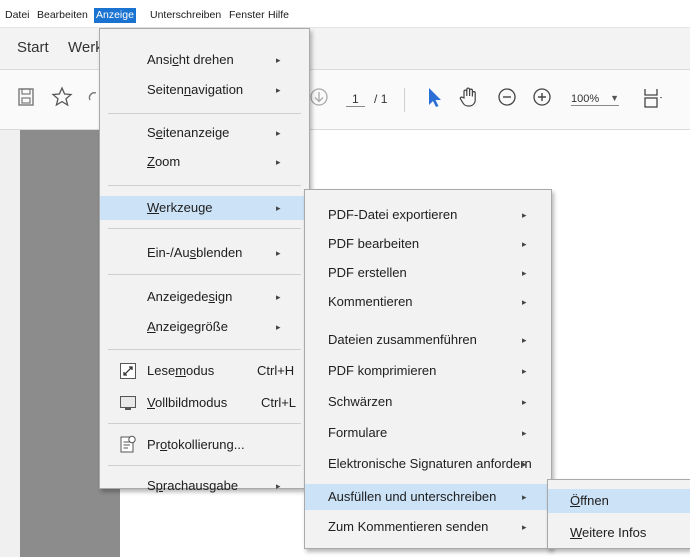  What do you see at coordinates (204, 162) in the screenshot?
I see `menu-item-zoom: Zoom ▸` at bounding box center [204, 162].